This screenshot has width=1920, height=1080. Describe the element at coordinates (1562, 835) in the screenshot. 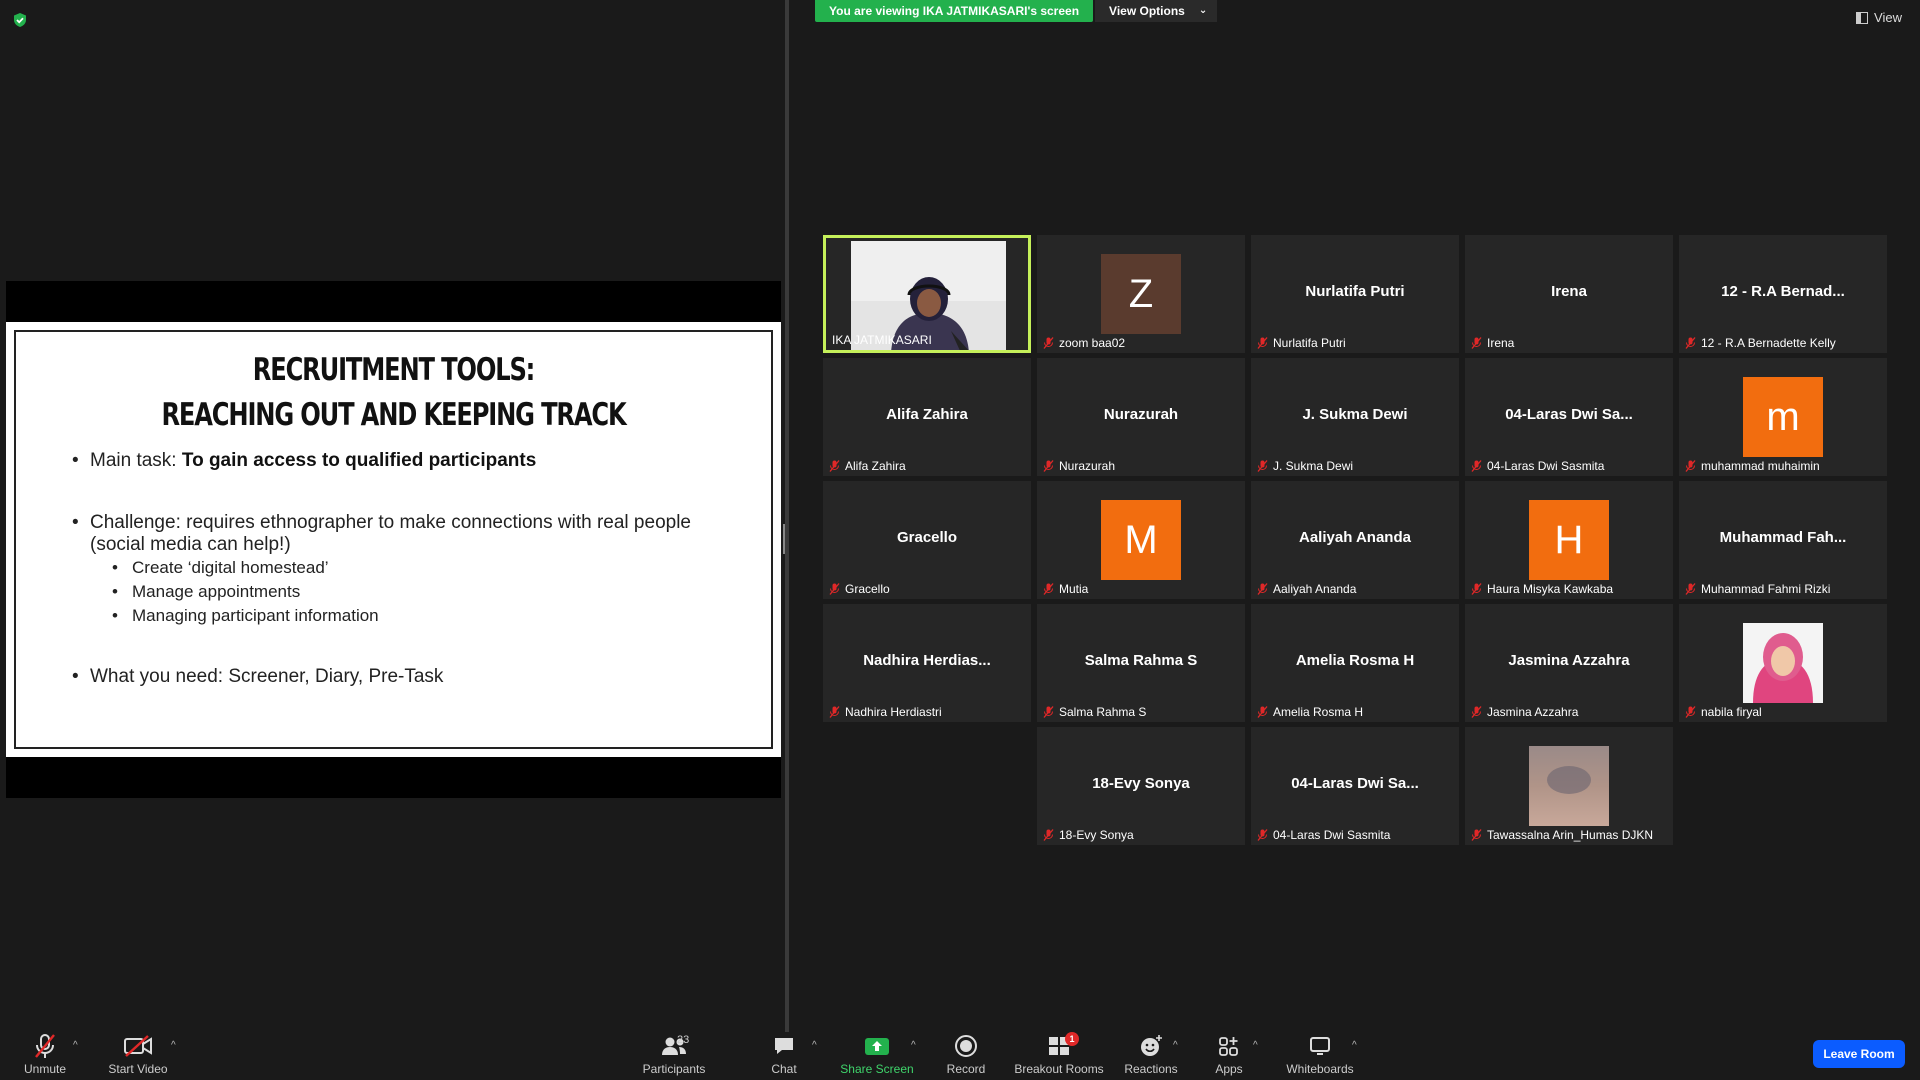

I see `participant-name-footer: Tawassalna Arin_Humas DJKN` at that location.